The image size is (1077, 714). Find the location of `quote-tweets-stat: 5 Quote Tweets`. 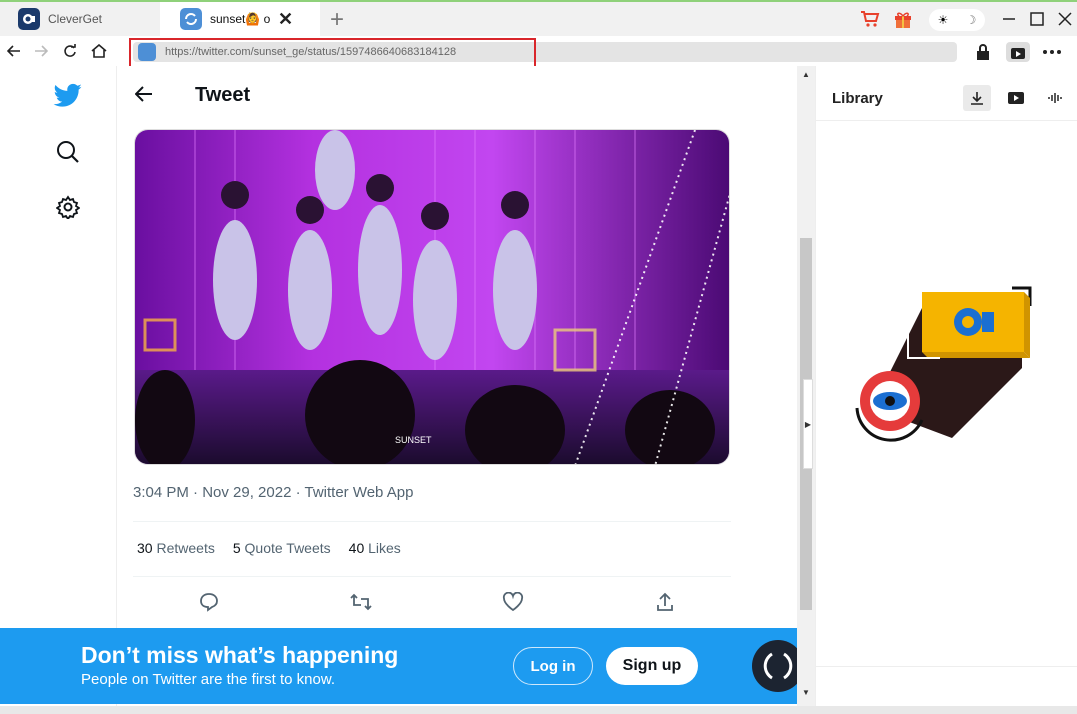

quote-tweets-stat: 5 Quote Tweets is located at coordinates (282, 548).